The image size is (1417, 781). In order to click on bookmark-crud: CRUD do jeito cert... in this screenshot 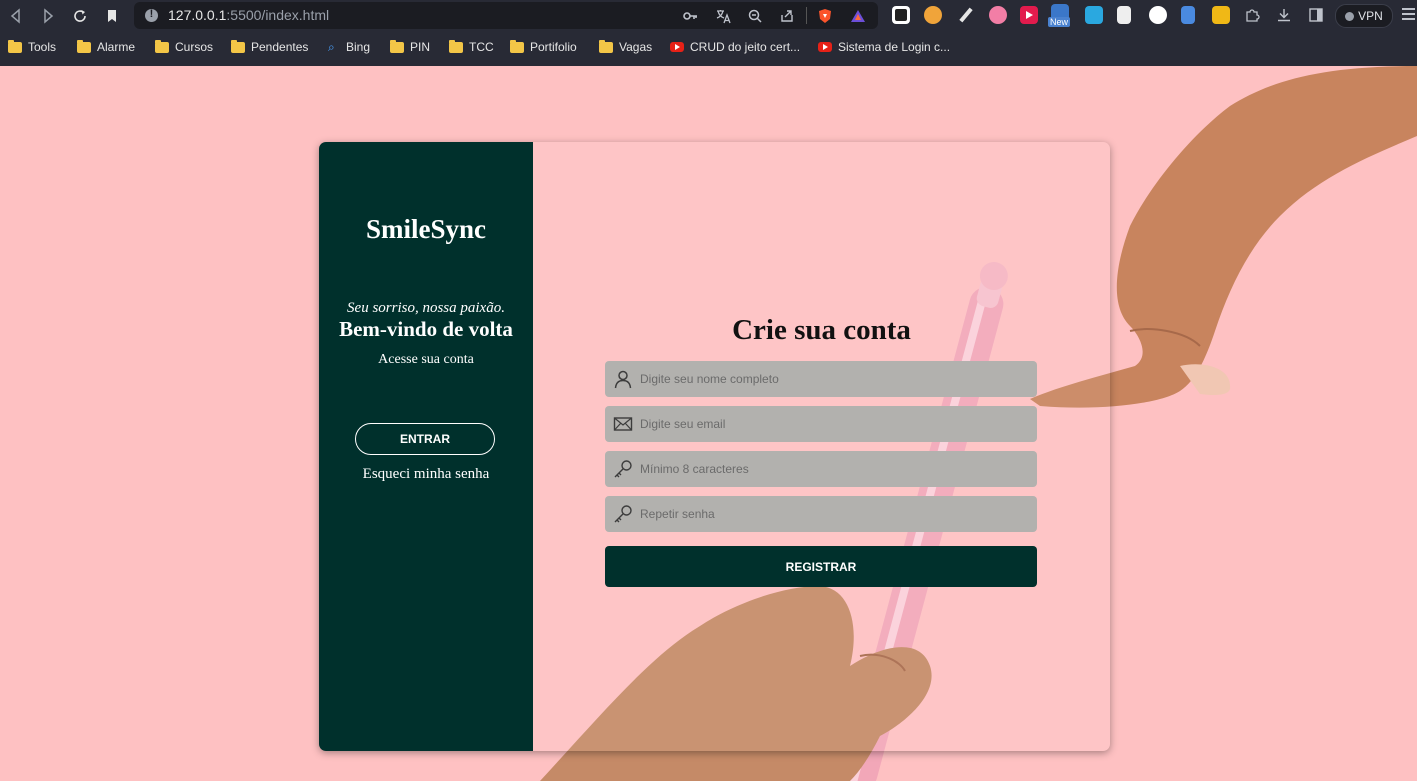, I will do `click(735, 47)`.